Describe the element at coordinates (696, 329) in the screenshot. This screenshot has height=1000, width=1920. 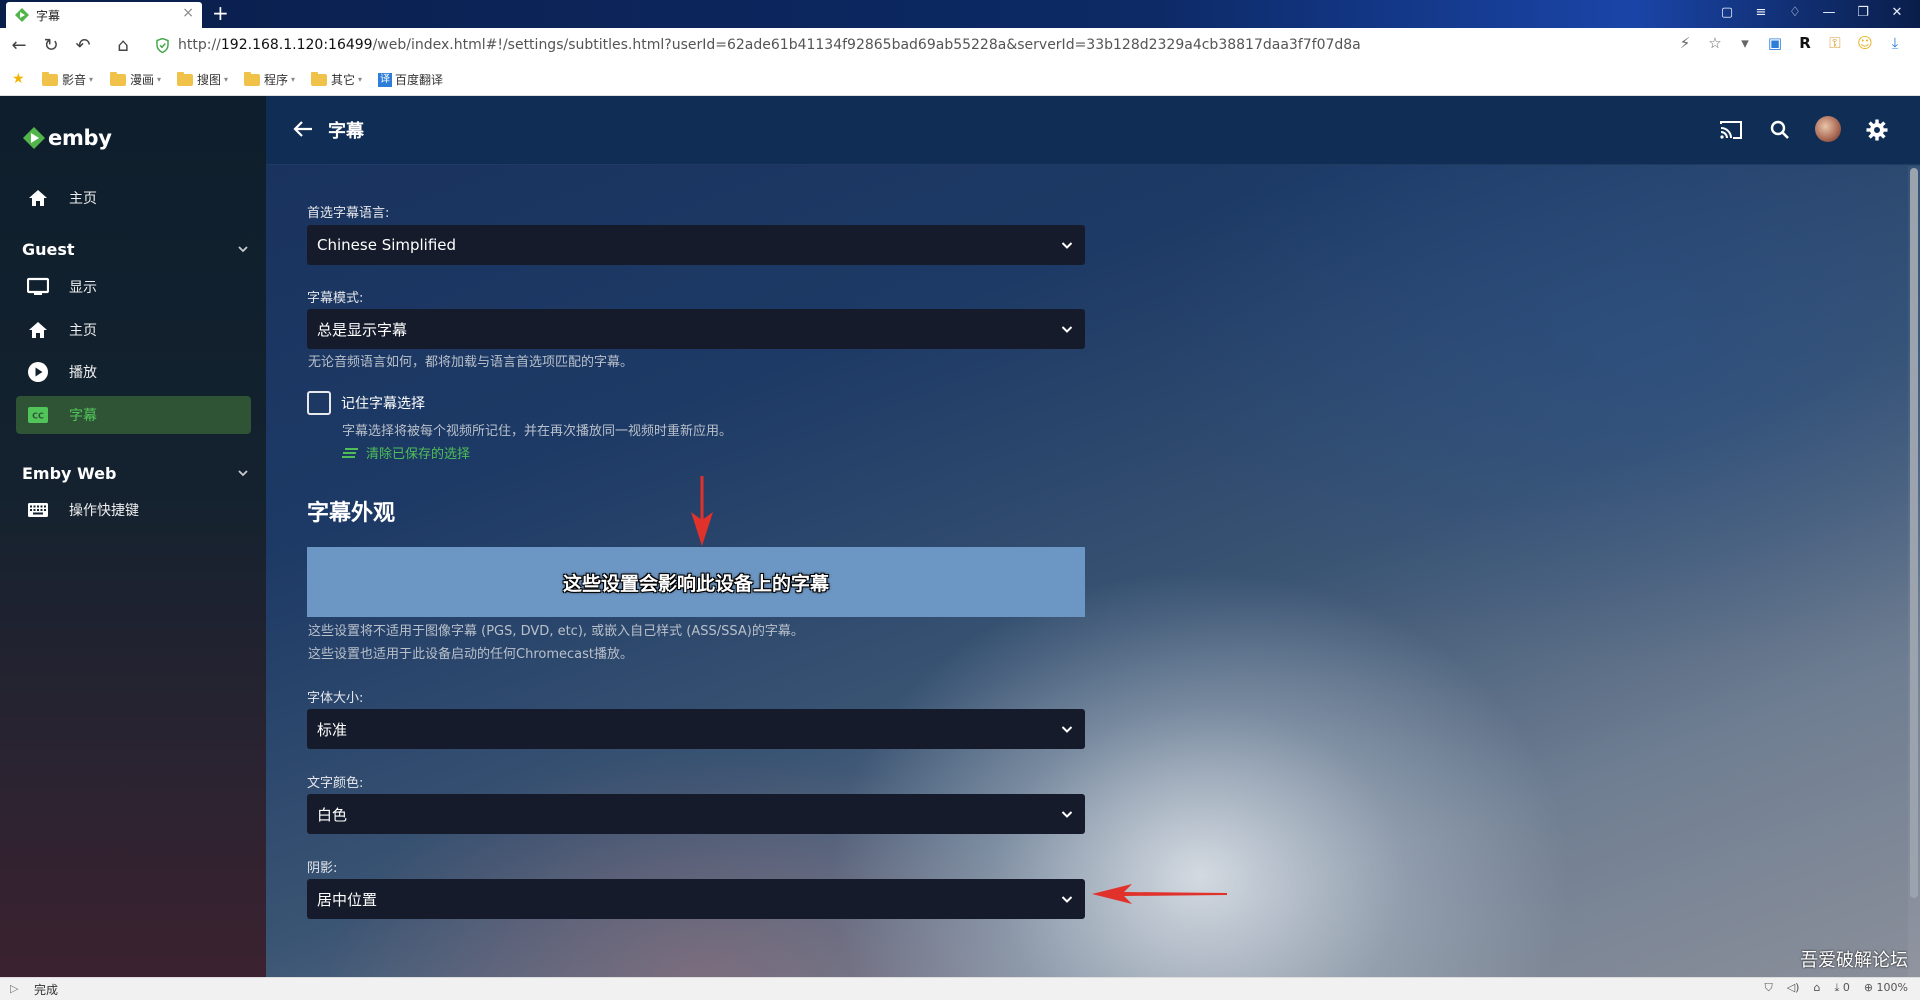
I see `subtitle-mode-select: 总是显示字幕` at that location.